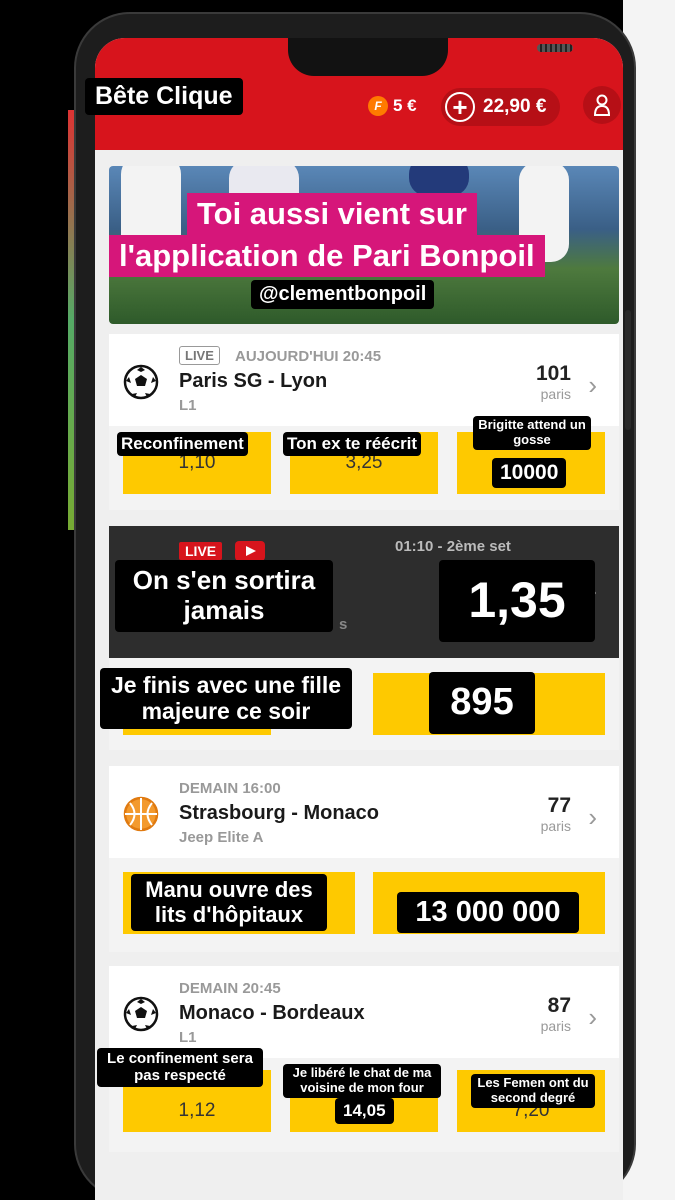 The height and width of the screenshot is (1200, 675). Describe the element at coordinates (392, 106) in the screenshot. I see `freebet-badge: F 5 €` at that location.